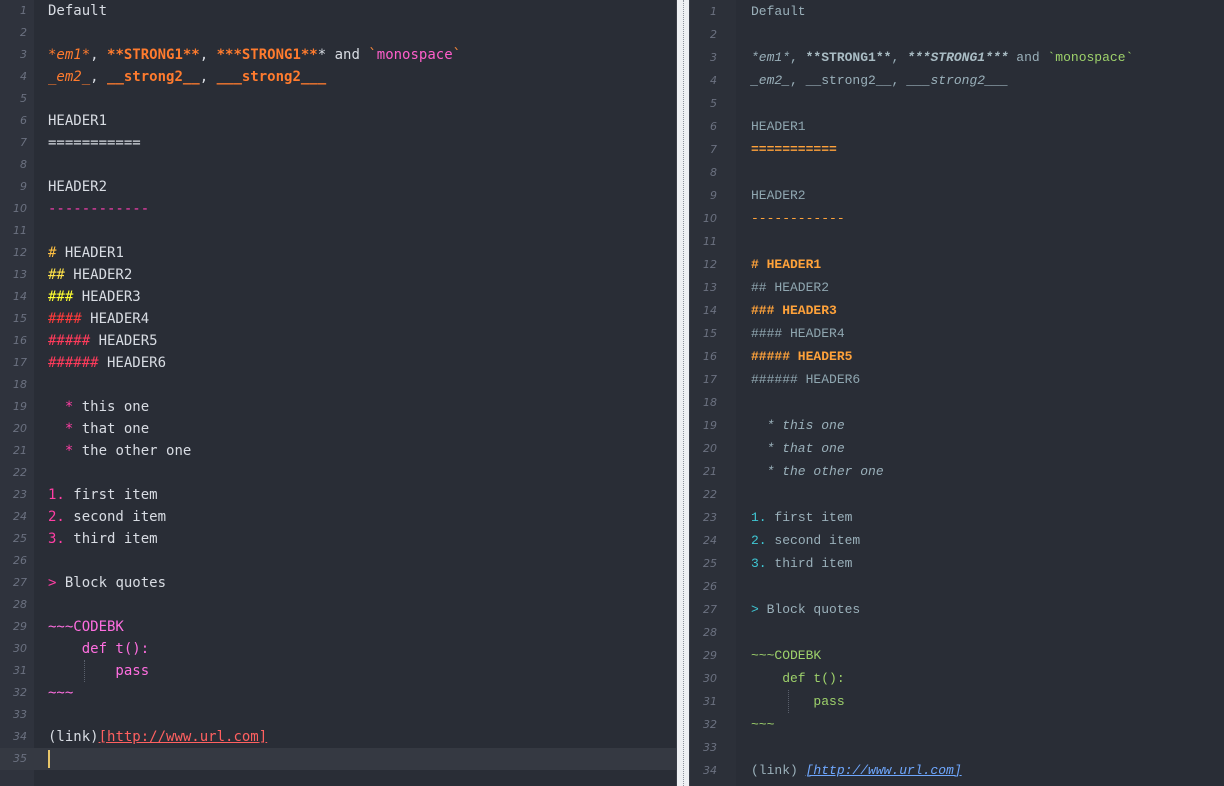 This screenshot has width=1224, height=786. I want to click on token: ###, so click(61, 297).